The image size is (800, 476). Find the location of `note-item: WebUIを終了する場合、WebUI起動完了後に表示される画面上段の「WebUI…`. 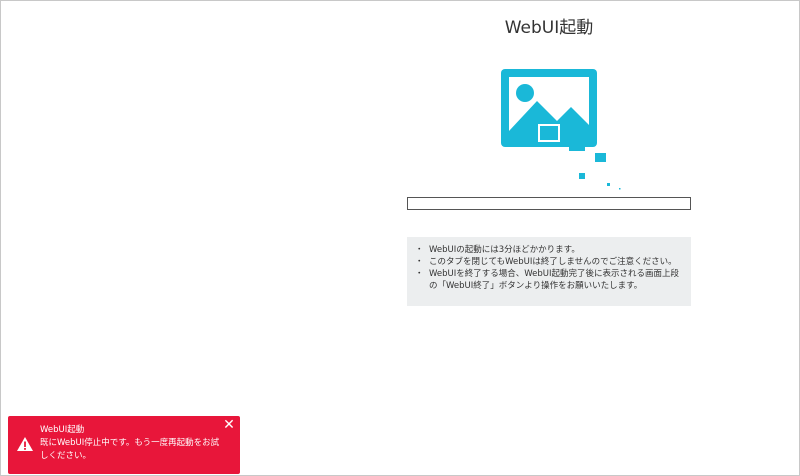

note-item: WebUIを終了する場合、WebUI起動完了後に表示される画面上段の「WebUI… is located at coordinates (549, 280).